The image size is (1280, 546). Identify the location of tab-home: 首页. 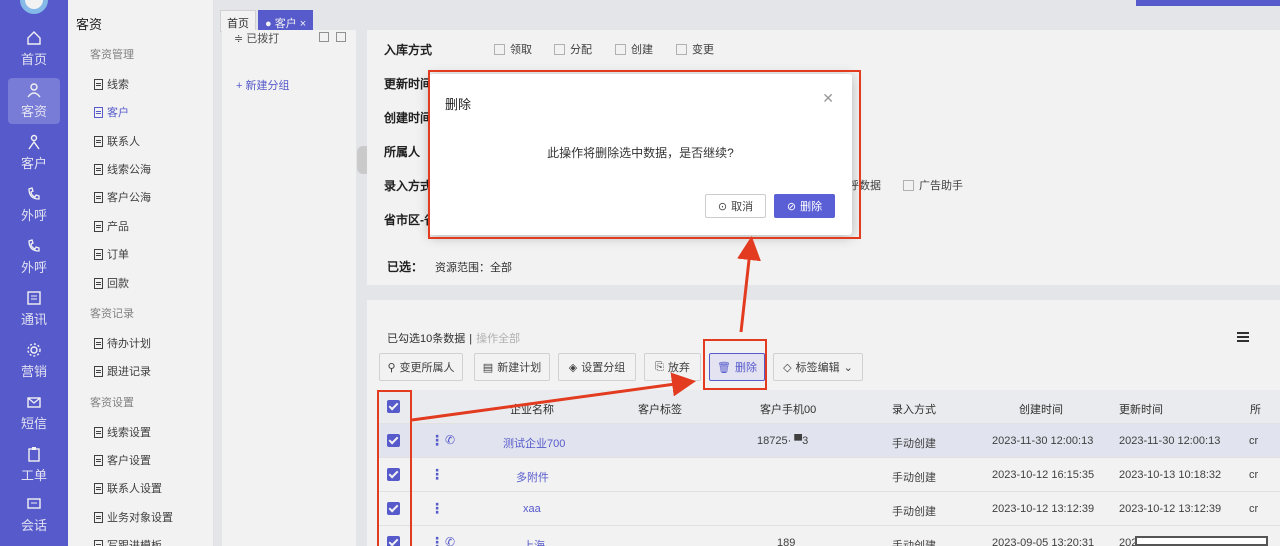
(238, 21).